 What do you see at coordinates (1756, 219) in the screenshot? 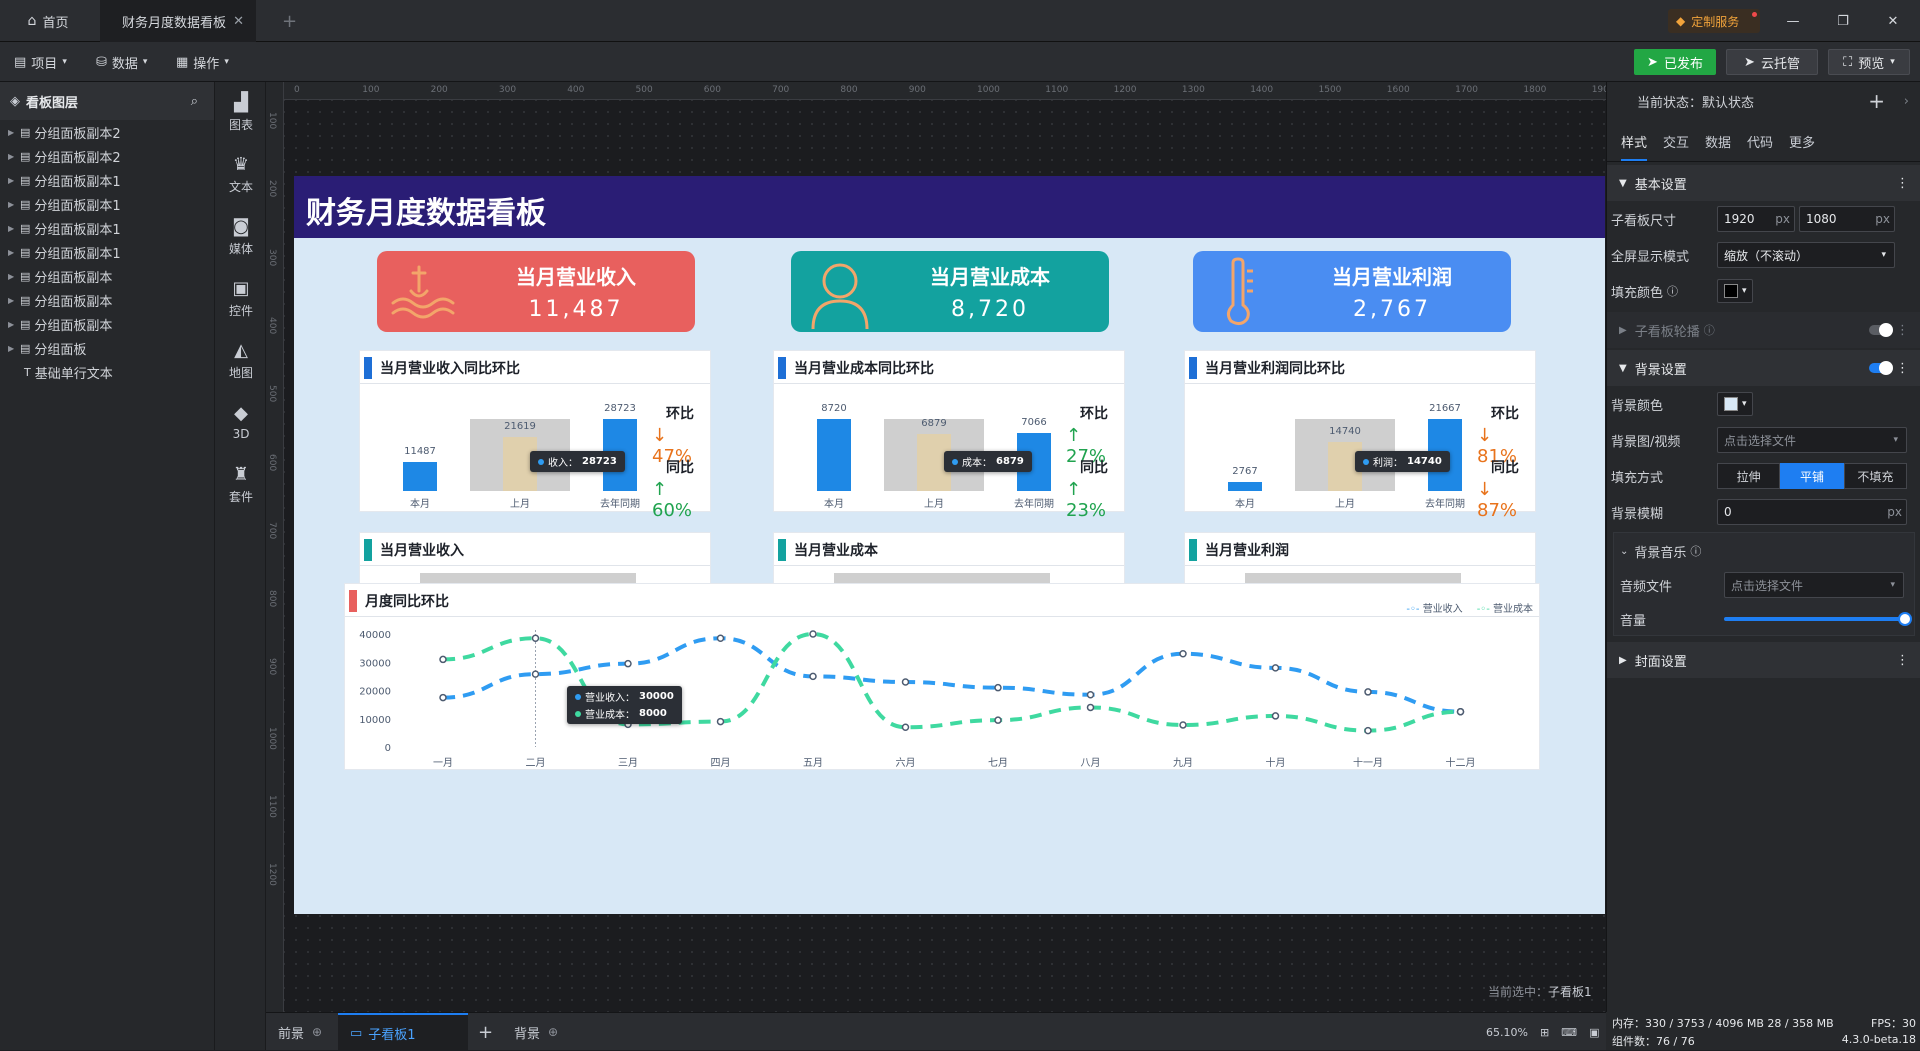
I see `width-input: 1920 px` at bounding box center [1756, 219].